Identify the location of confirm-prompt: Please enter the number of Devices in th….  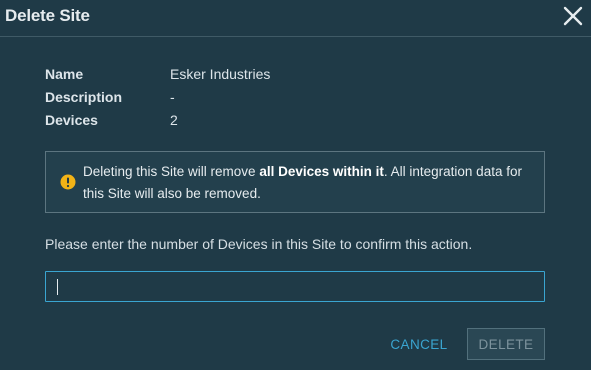
(259, 244).